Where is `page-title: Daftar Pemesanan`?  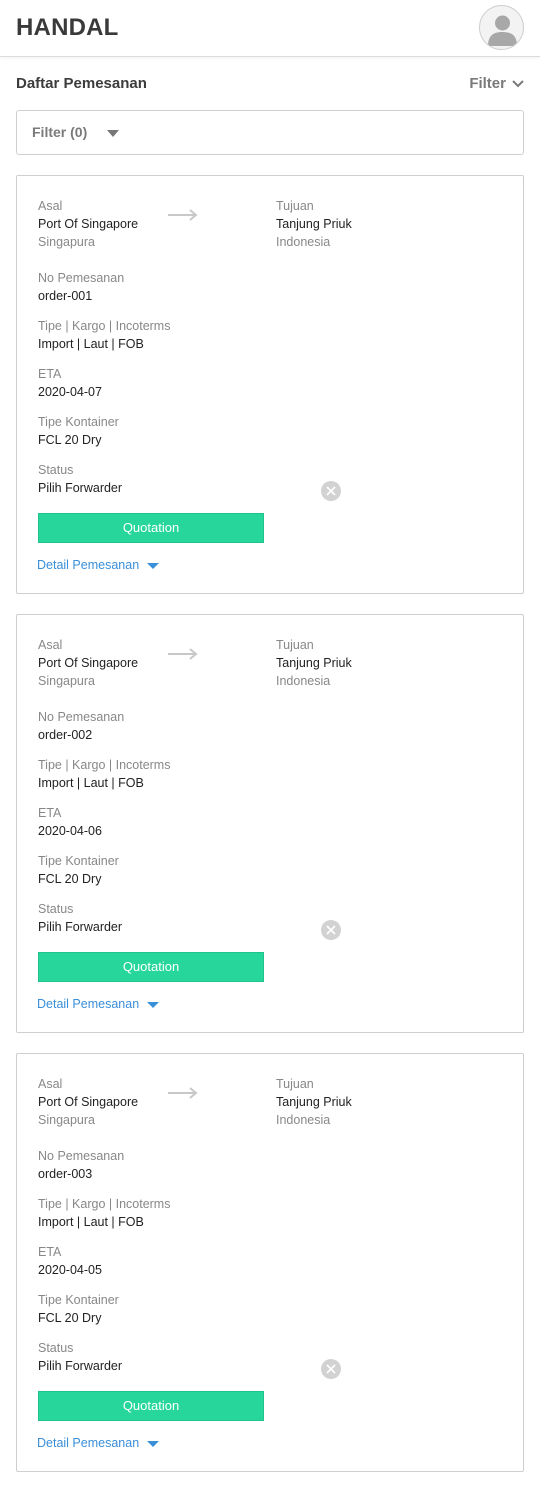 page-title: Daftar Pemesanan is located at coordinates (81, 83).